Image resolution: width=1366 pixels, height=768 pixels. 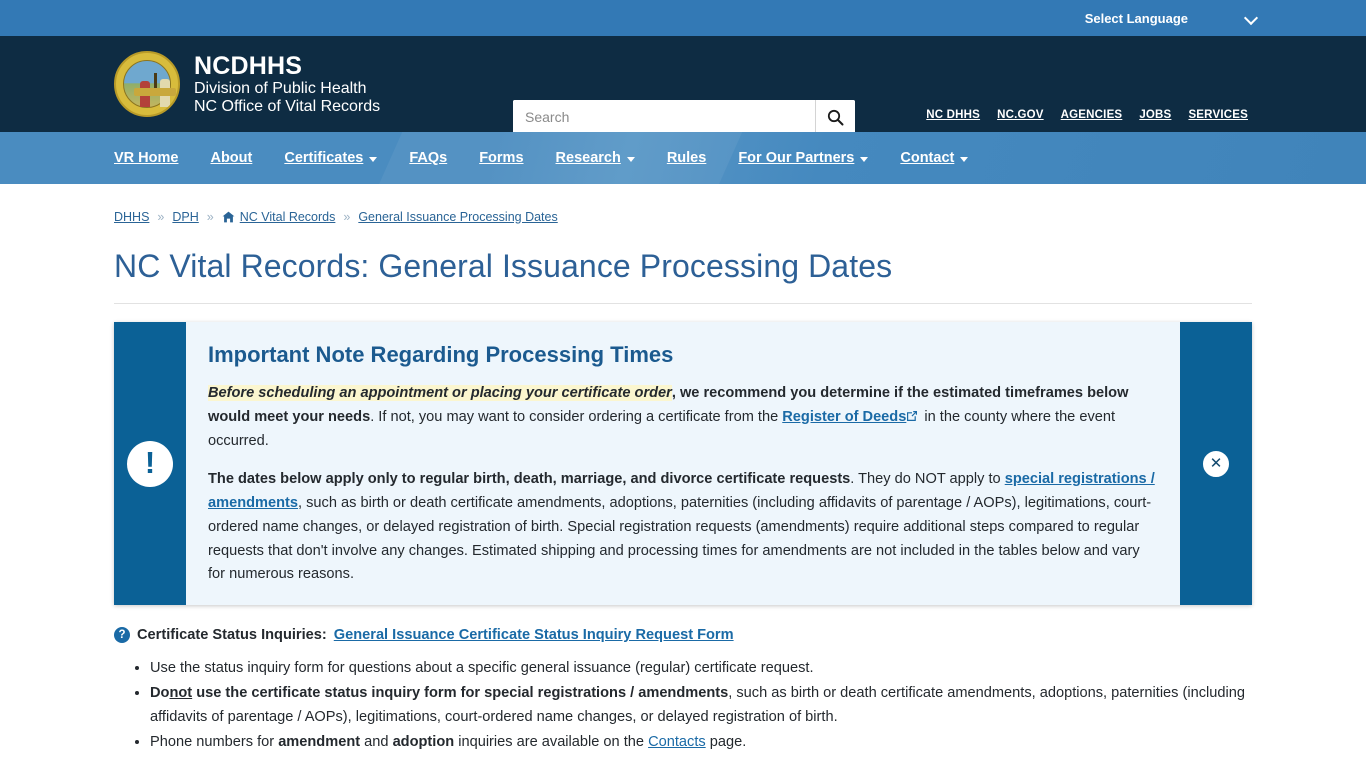 I want to click on note-3-adoption: adoption, so click(x=423, y=741).